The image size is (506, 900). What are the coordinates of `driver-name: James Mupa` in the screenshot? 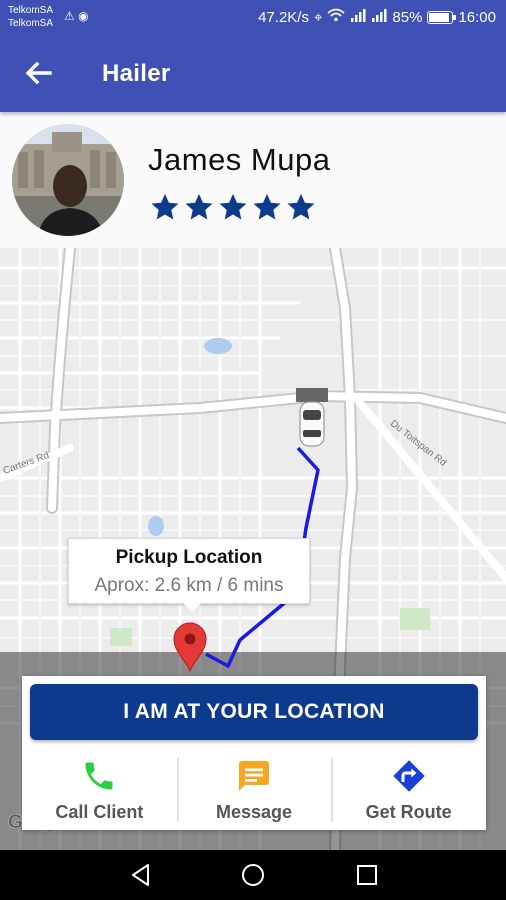 It's located at (239, 159).